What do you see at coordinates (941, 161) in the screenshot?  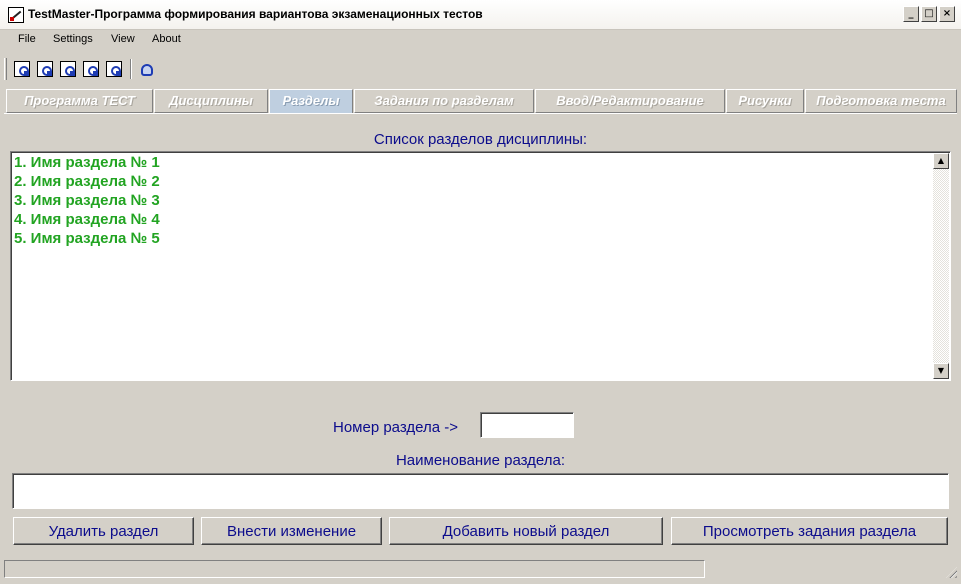 I see `scroll-up-arrow-icon: ▲` at bounding box center [941, 161].